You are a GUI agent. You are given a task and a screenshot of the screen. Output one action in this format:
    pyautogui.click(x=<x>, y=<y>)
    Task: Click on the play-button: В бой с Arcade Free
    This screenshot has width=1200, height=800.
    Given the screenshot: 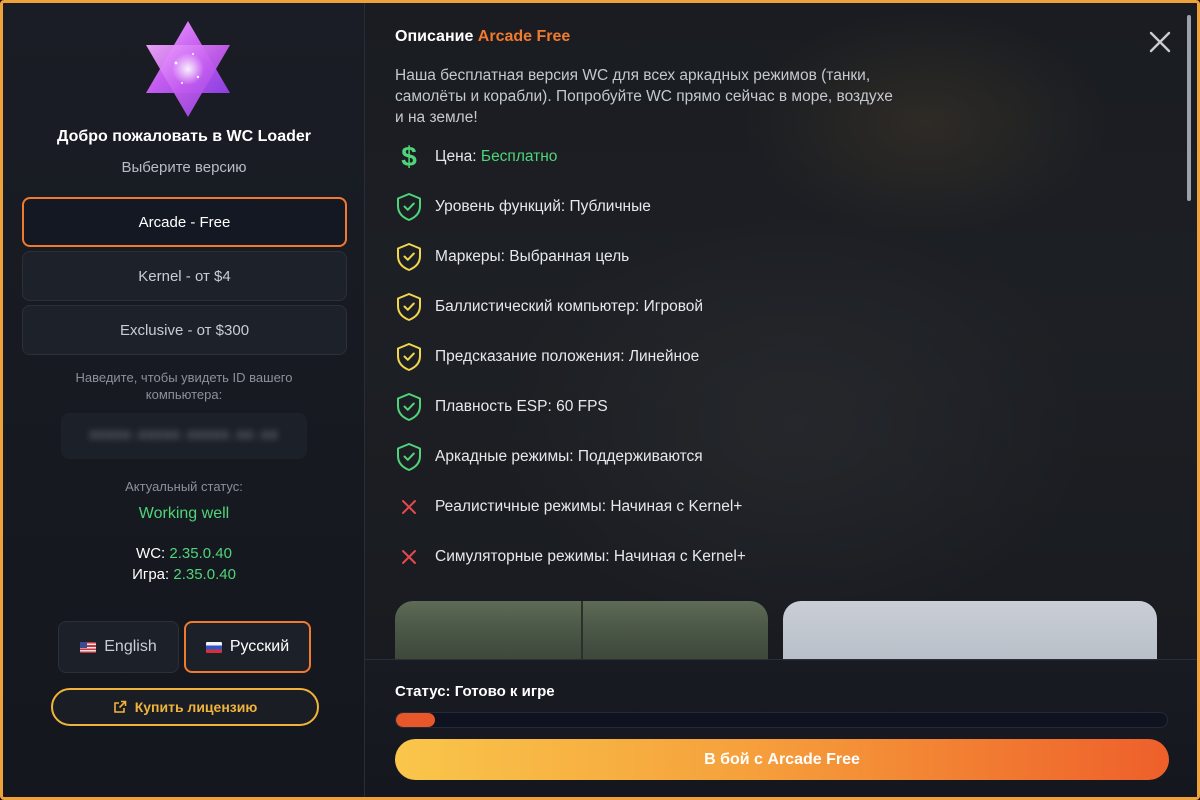 What is the action you would take?
    pyautogui.click(x=782, y=759)
    